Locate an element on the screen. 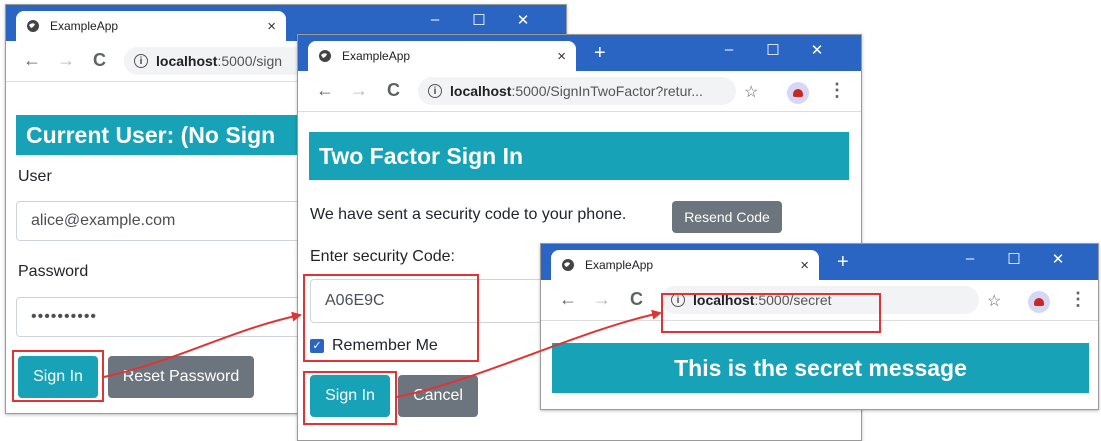 Image resolution: width=1101 pixels, height=441 pixels. arrow-signin-to-twofactor is located at coordinates (202, 344).